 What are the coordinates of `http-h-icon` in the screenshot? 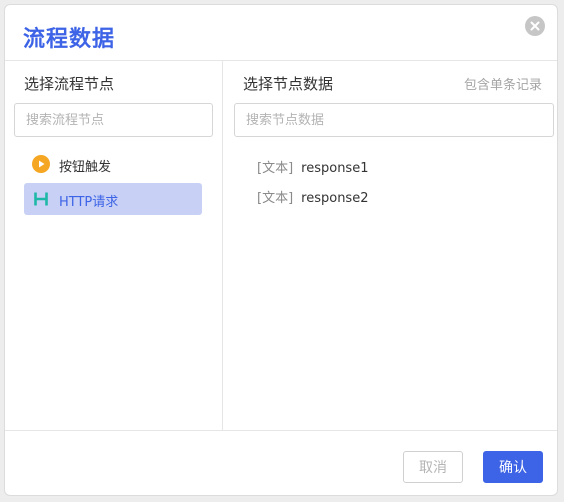 It's located at (41, 199).